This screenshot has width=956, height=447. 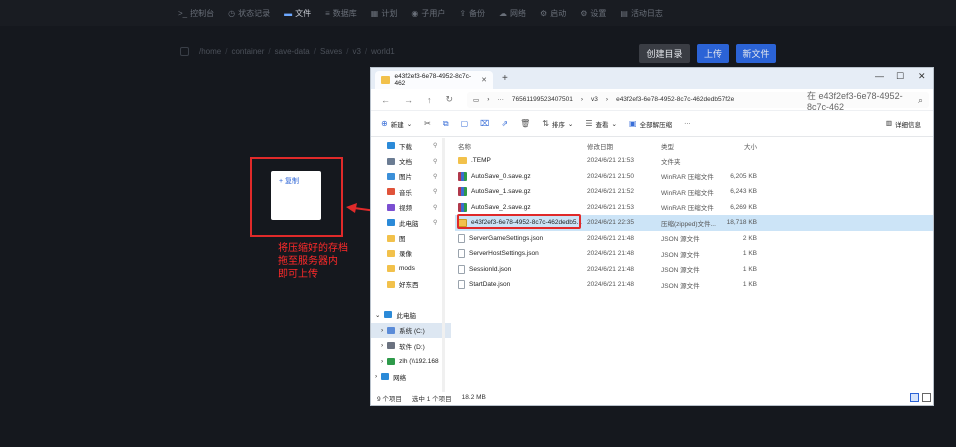 I want to click on explorer-tab: e43f2ef3-6e78-4952-8c7c-462 ✕, so click(x=434, y=80).